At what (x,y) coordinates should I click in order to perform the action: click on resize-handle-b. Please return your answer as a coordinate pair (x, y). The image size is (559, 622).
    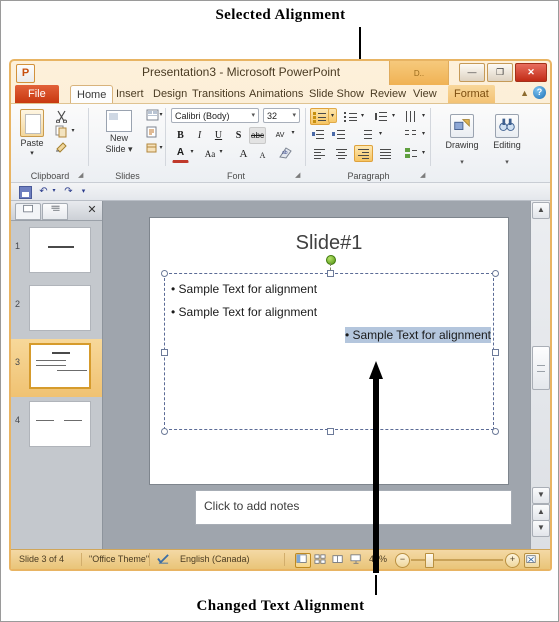
    Looking at the image, I should click on (330, 431).